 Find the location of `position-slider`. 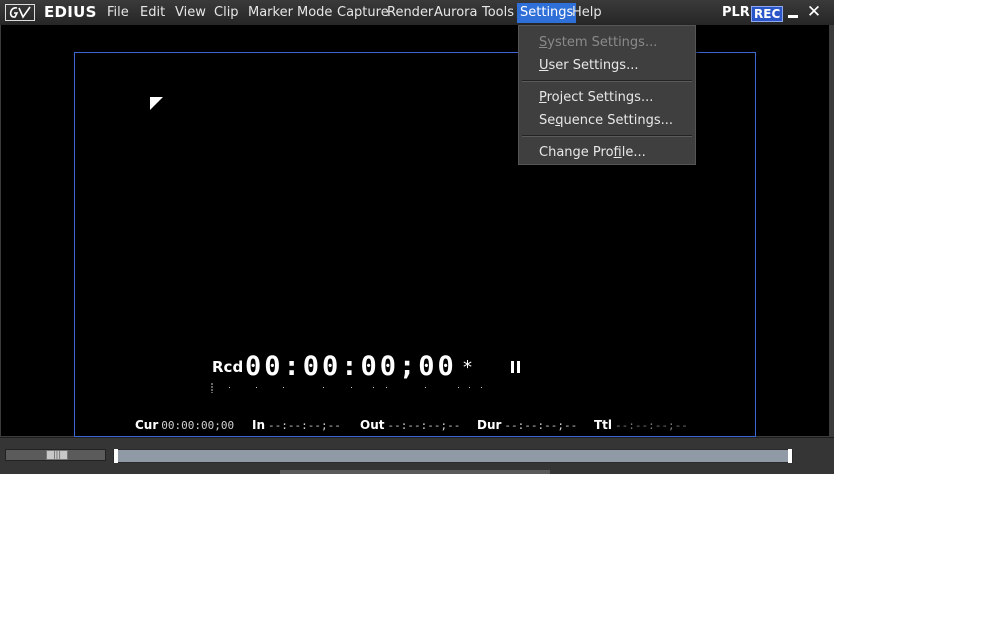

position-slider is located at coordinates (453, 456).